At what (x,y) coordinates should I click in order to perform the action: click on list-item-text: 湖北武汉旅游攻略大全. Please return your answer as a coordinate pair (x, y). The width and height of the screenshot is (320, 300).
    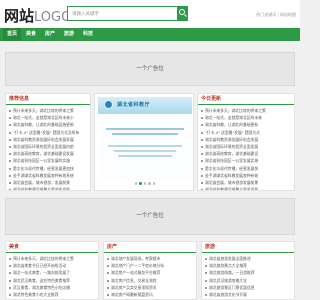
    Looking at the image, I should click on (228, 280).